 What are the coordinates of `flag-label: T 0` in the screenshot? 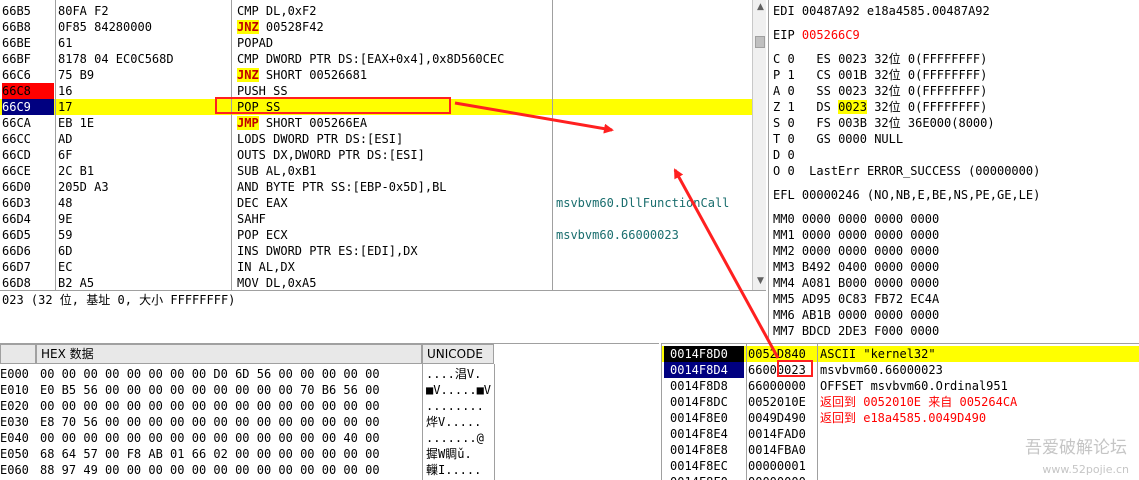 It's located at (784, 139).